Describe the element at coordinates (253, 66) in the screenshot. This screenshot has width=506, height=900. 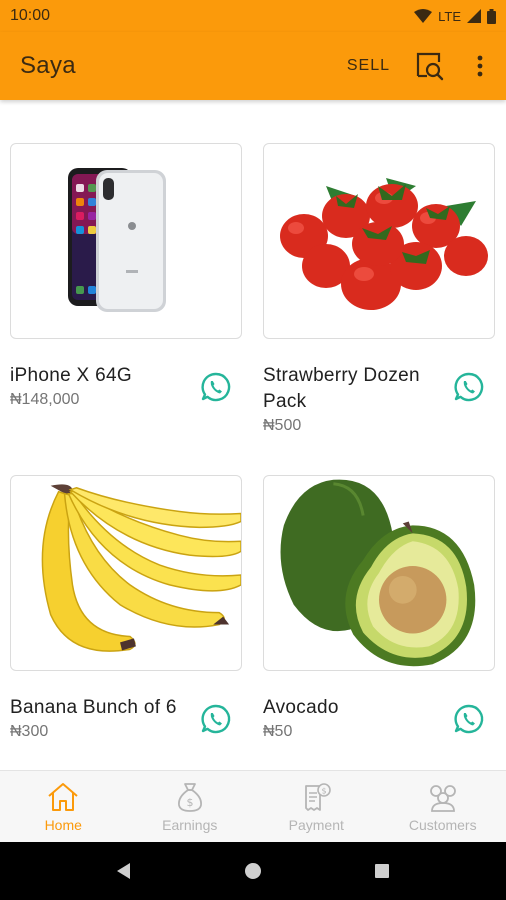
I see `app-bar: Saya SELL` at that location.